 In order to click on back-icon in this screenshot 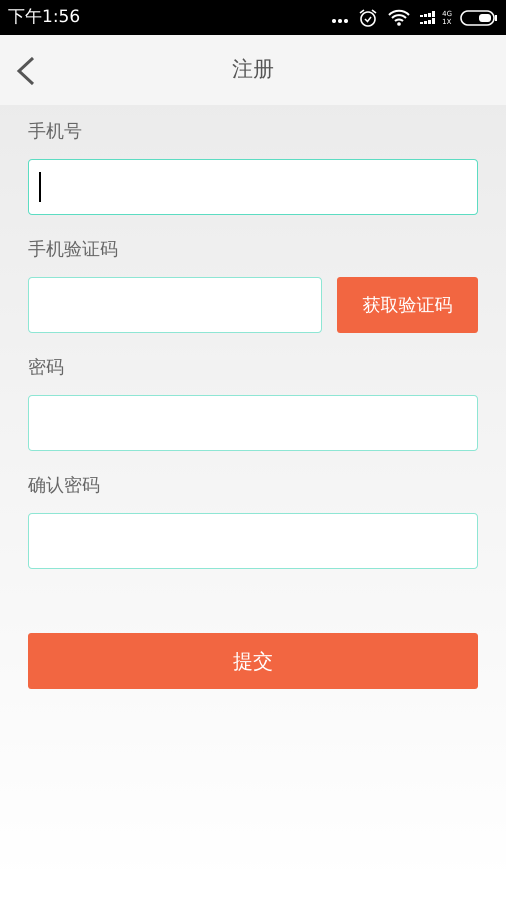, I will do `click(25, 71)`.